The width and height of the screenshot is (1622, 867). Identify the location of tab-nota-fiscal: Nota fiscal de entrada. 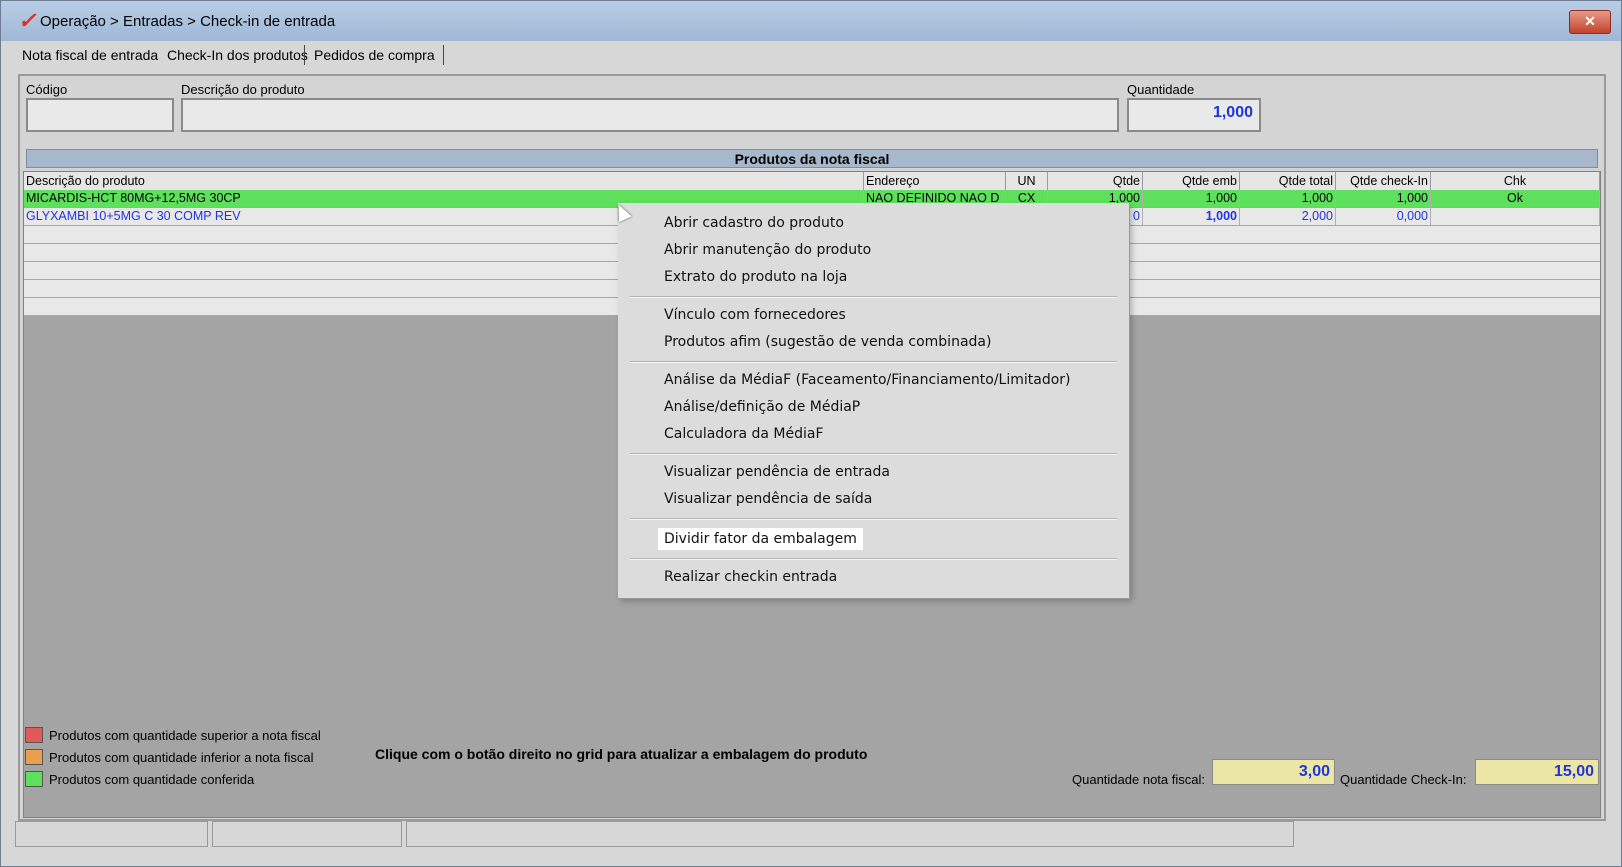
(90, 55).